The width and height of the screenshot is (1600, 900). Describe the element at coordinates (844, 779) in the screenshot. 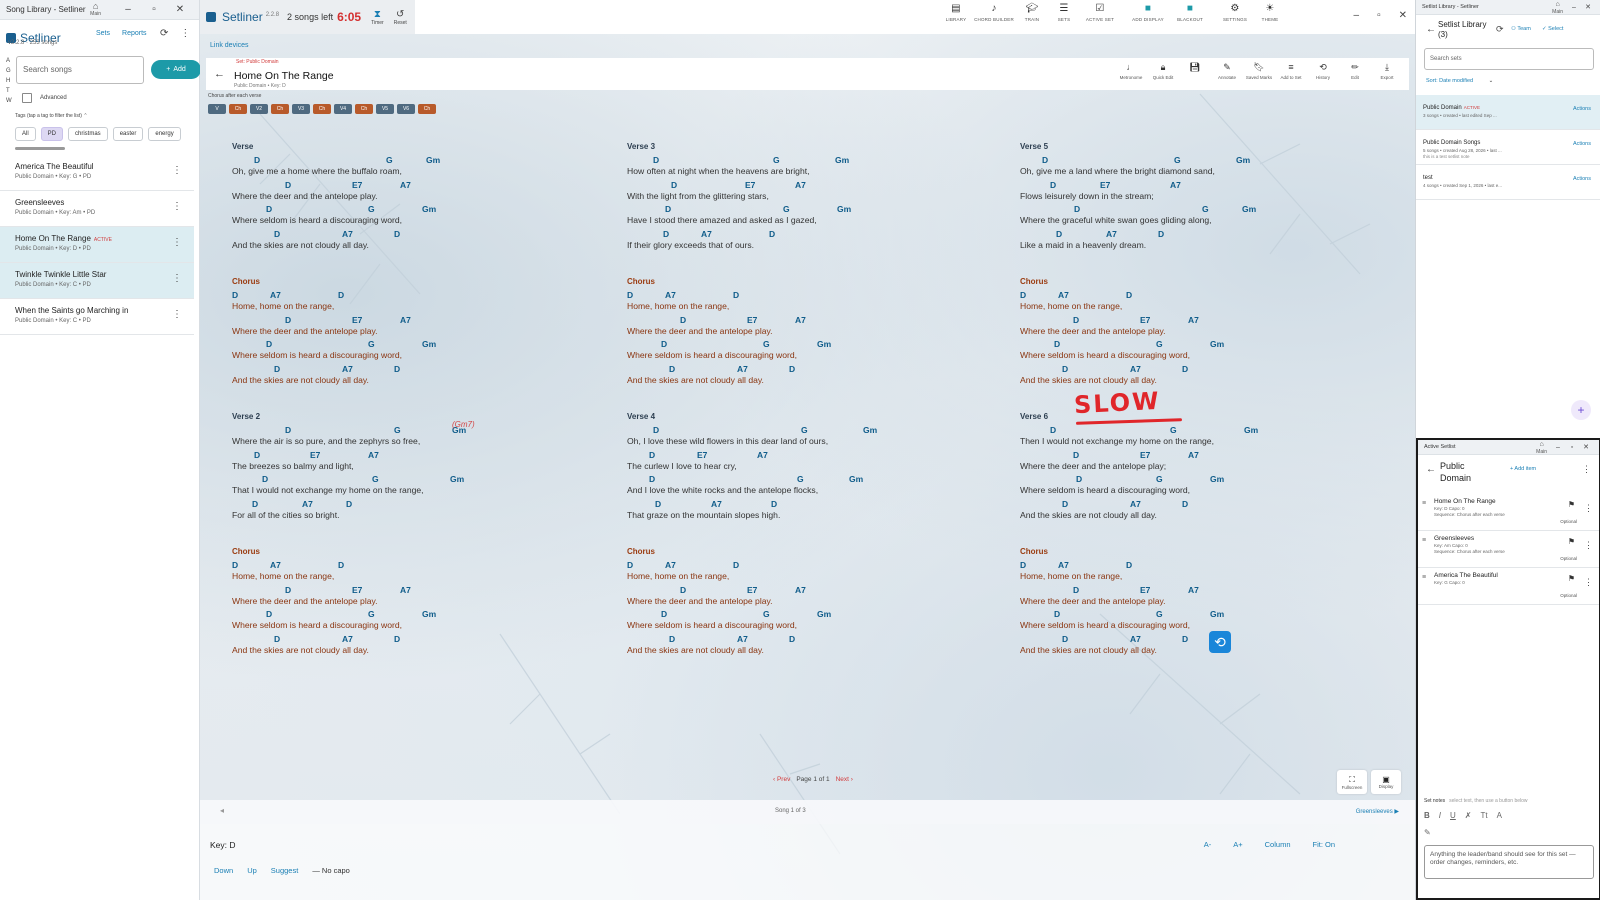

I see `next-page-link: Next ›` at that location.